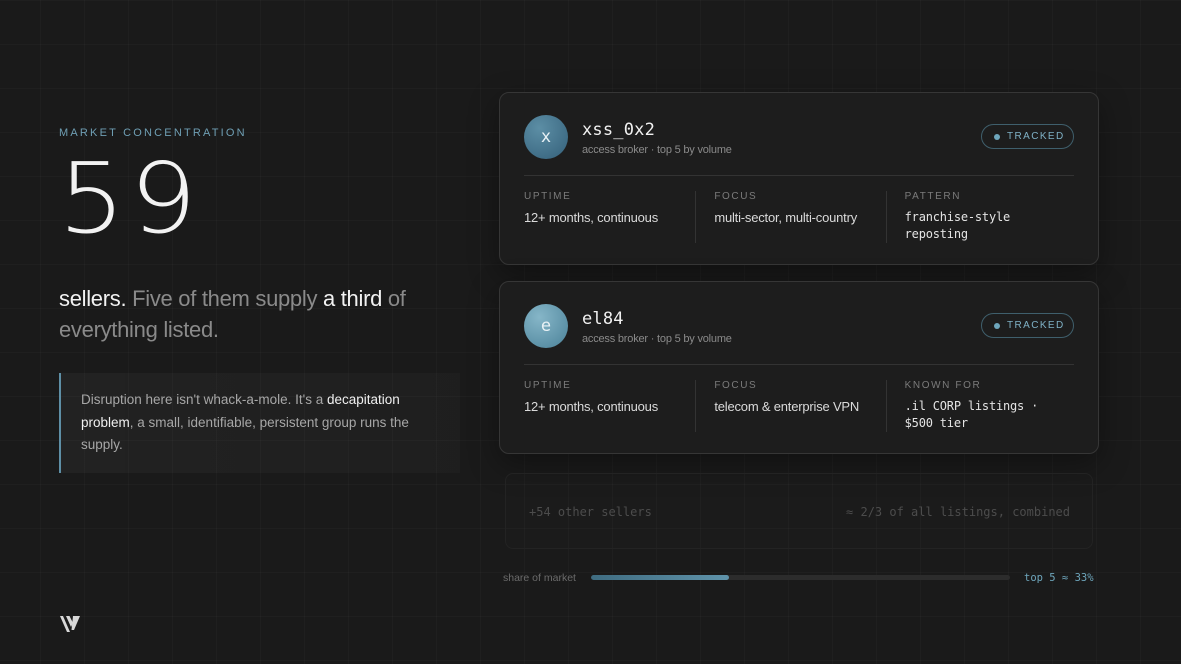 The height and width of the screenshot is (664, 1181). Describe the element at coordinates (153, 133) in the screenshot. I see `section-eyebrow: MARKET CONCENTRATION` at that location.